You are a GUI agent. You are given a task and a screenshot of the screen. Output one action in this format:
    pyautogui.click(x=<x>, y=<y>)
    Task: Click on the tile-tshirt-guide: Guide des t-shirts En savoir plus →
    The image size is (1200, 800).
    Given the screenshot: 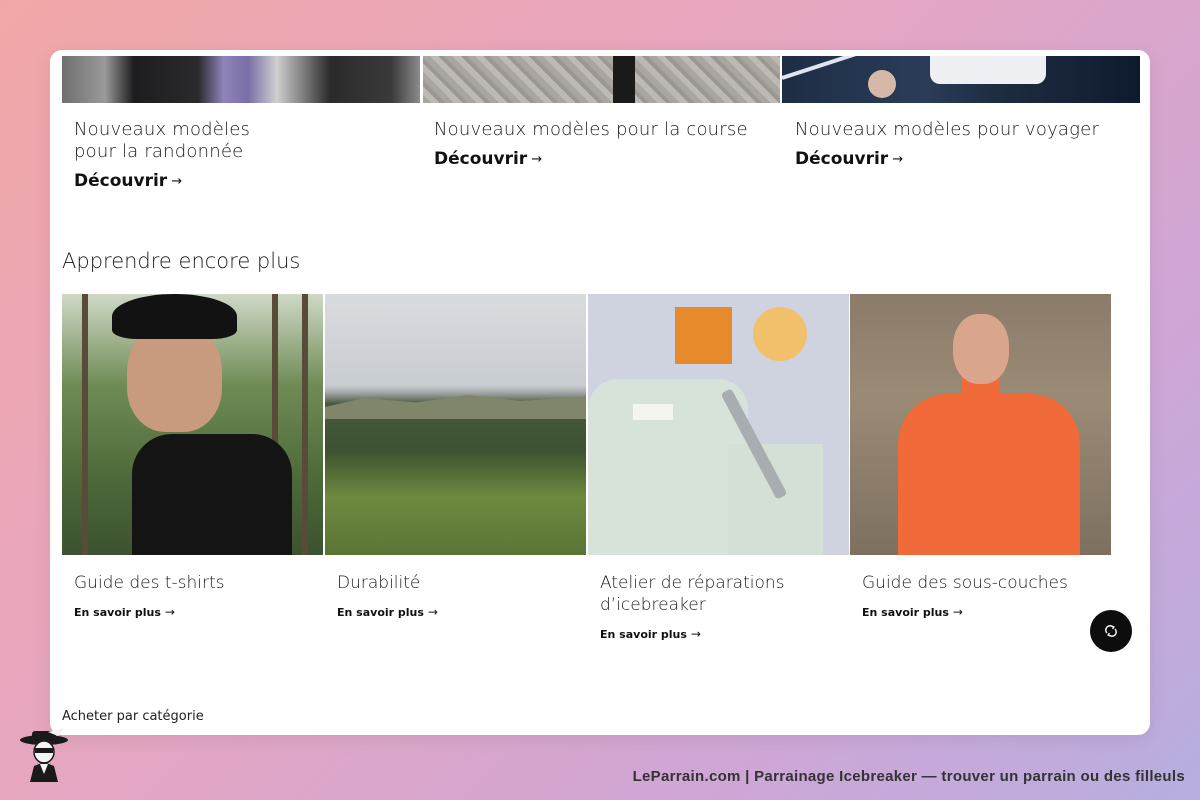 What is the action you would take?
    pyautogui.click(x=192, y=457)
    